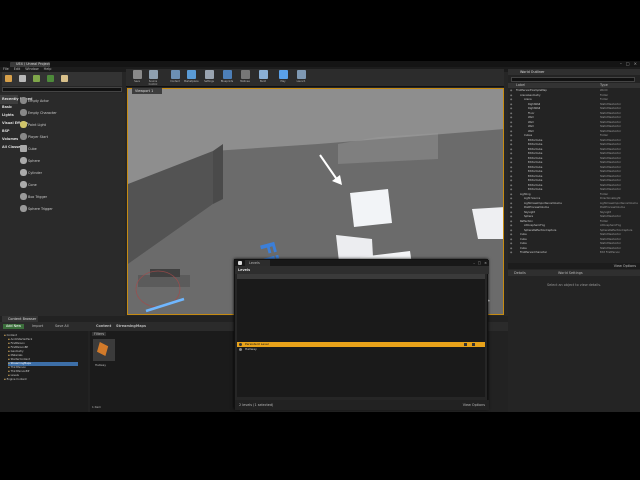  I want to click on outliner-view-options: View Options, so click(625, 266).